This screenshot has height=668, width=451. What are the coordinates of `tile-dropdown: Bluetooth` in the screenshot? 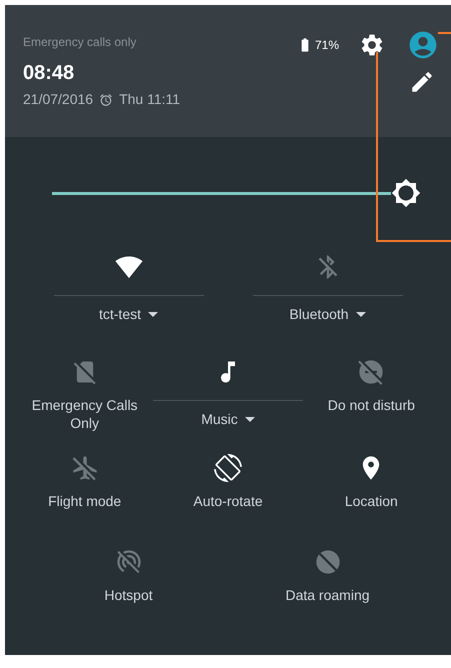 It's located at (327, 315).